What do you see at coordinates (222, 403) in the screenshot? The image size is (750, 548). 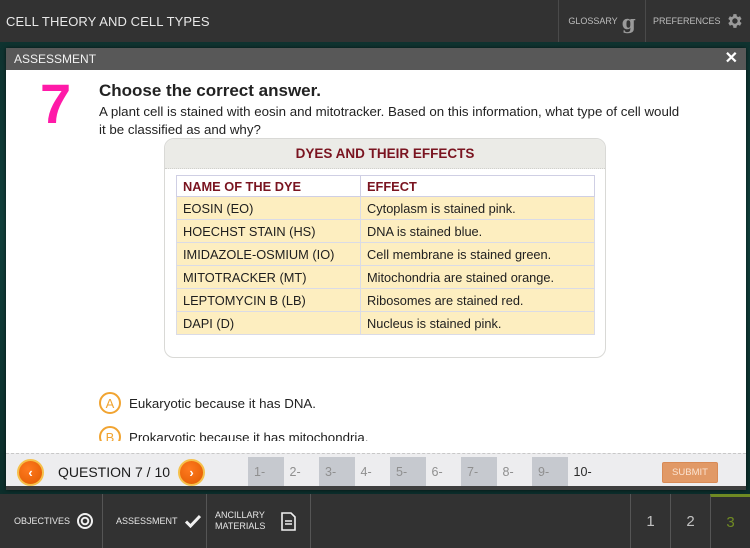 I see `option-text-a: Eukaryotic because it has DNA.` at bounding box center [222, 403].